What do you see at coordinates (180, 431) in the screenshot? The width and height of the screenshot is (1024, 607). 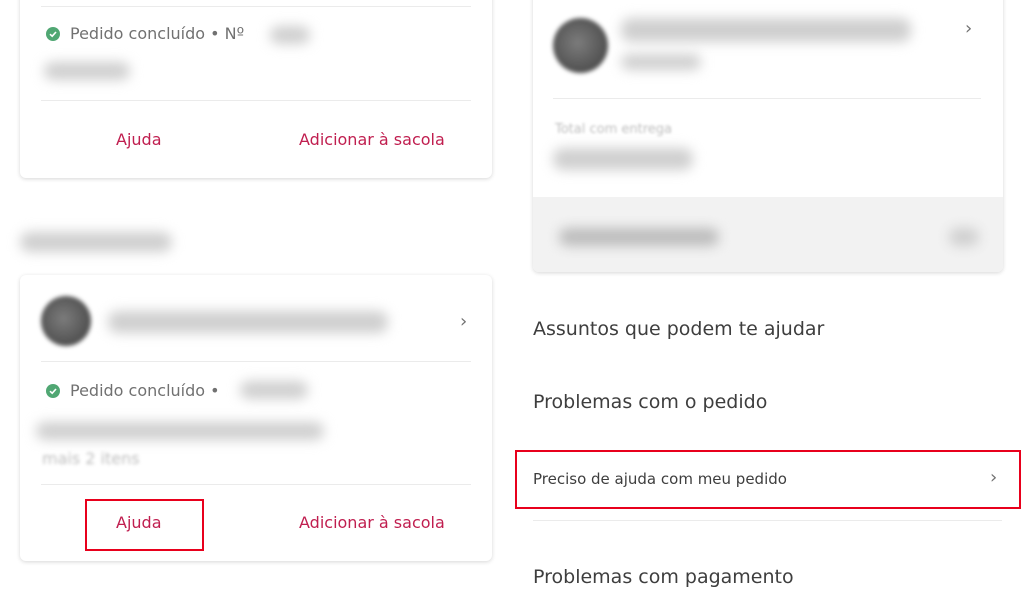 I see `order-items-blurred` at bounding box center [180, 431].